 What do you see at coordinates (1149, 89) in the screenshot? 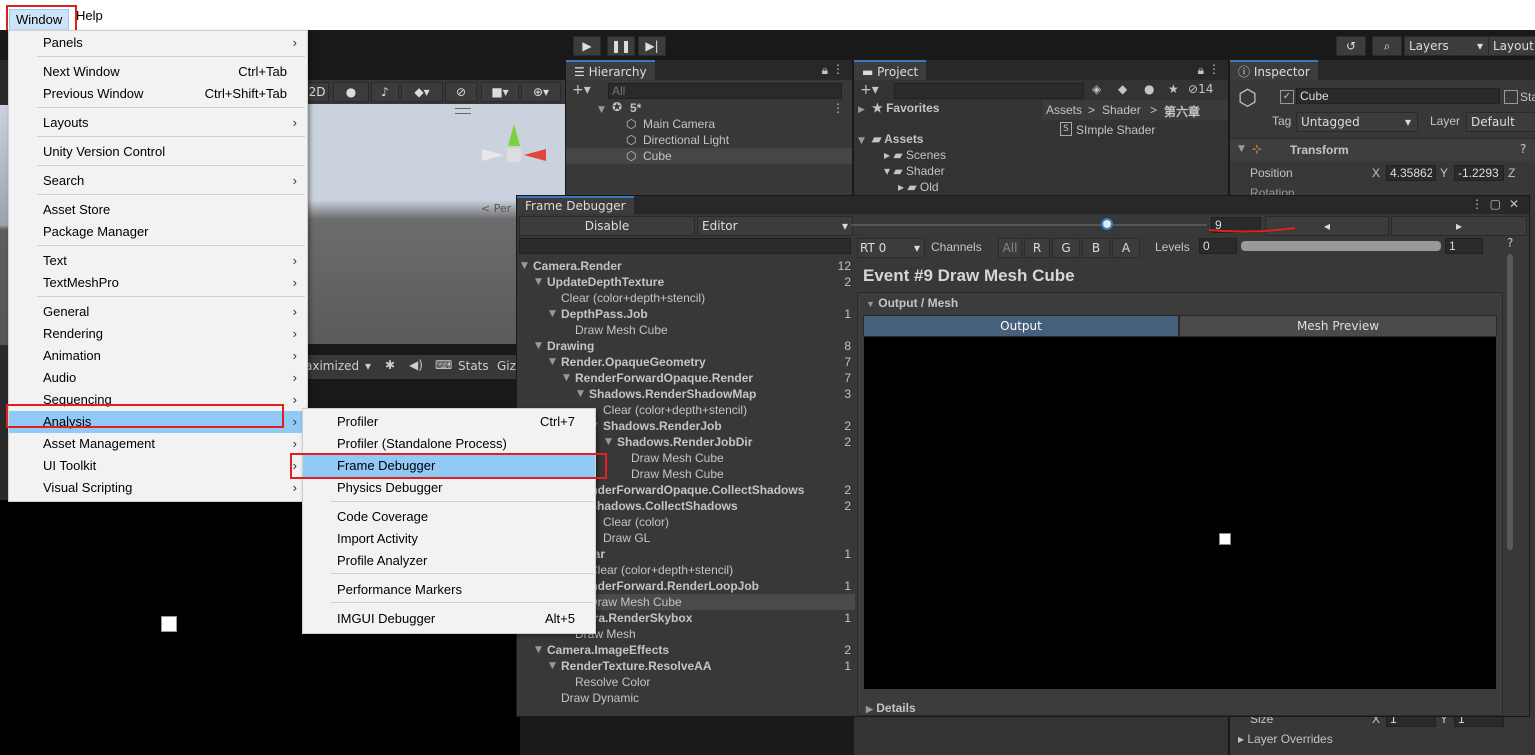
I see `info-icon: ●` at bounding box center [1149, 89].